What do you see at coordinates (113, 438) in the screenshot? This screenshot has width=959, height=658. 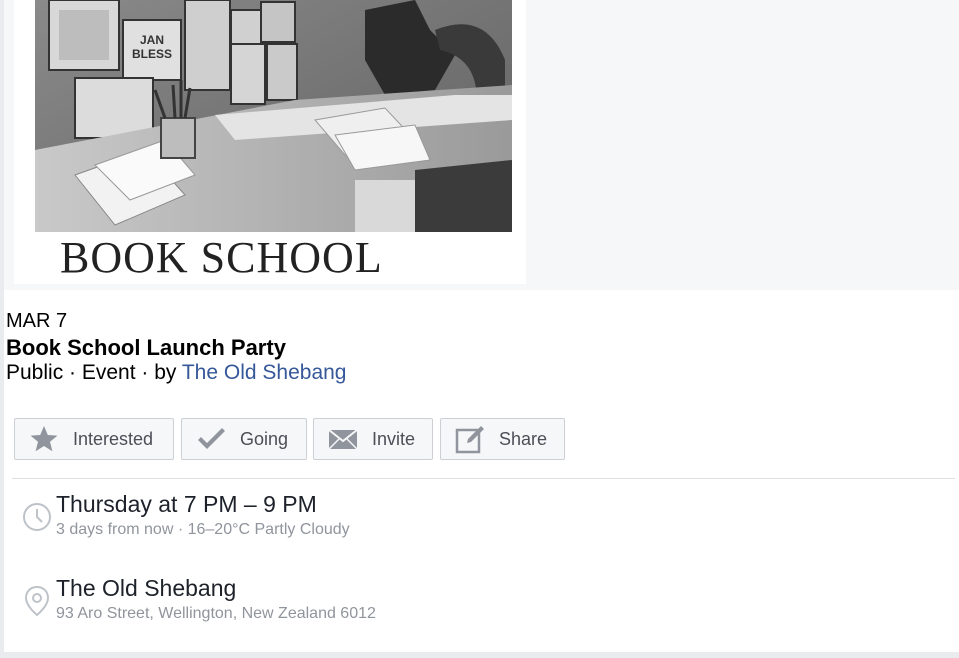 I see `interested-label: Interested` at bounding box center [113, 438].